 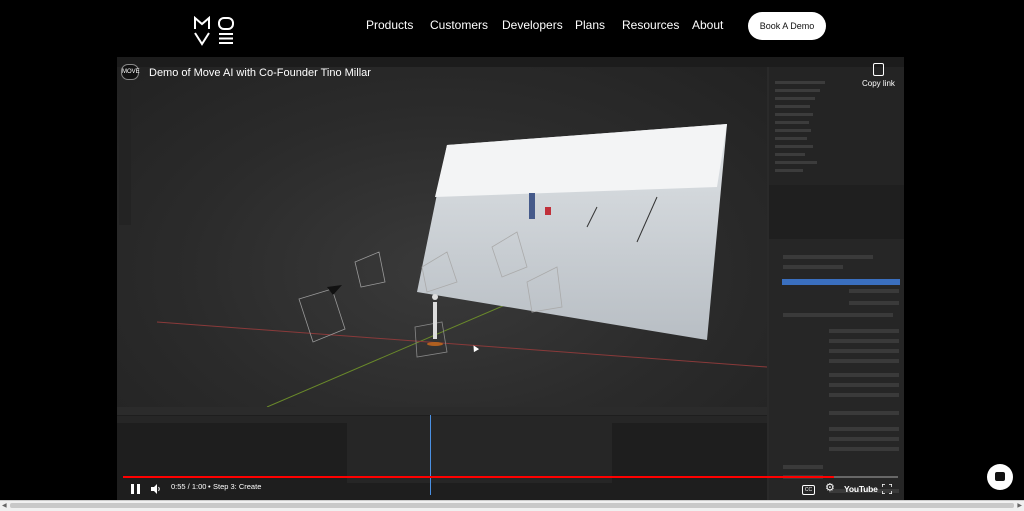 I want to click on nav-products: Products, so click(x=389, y=25).